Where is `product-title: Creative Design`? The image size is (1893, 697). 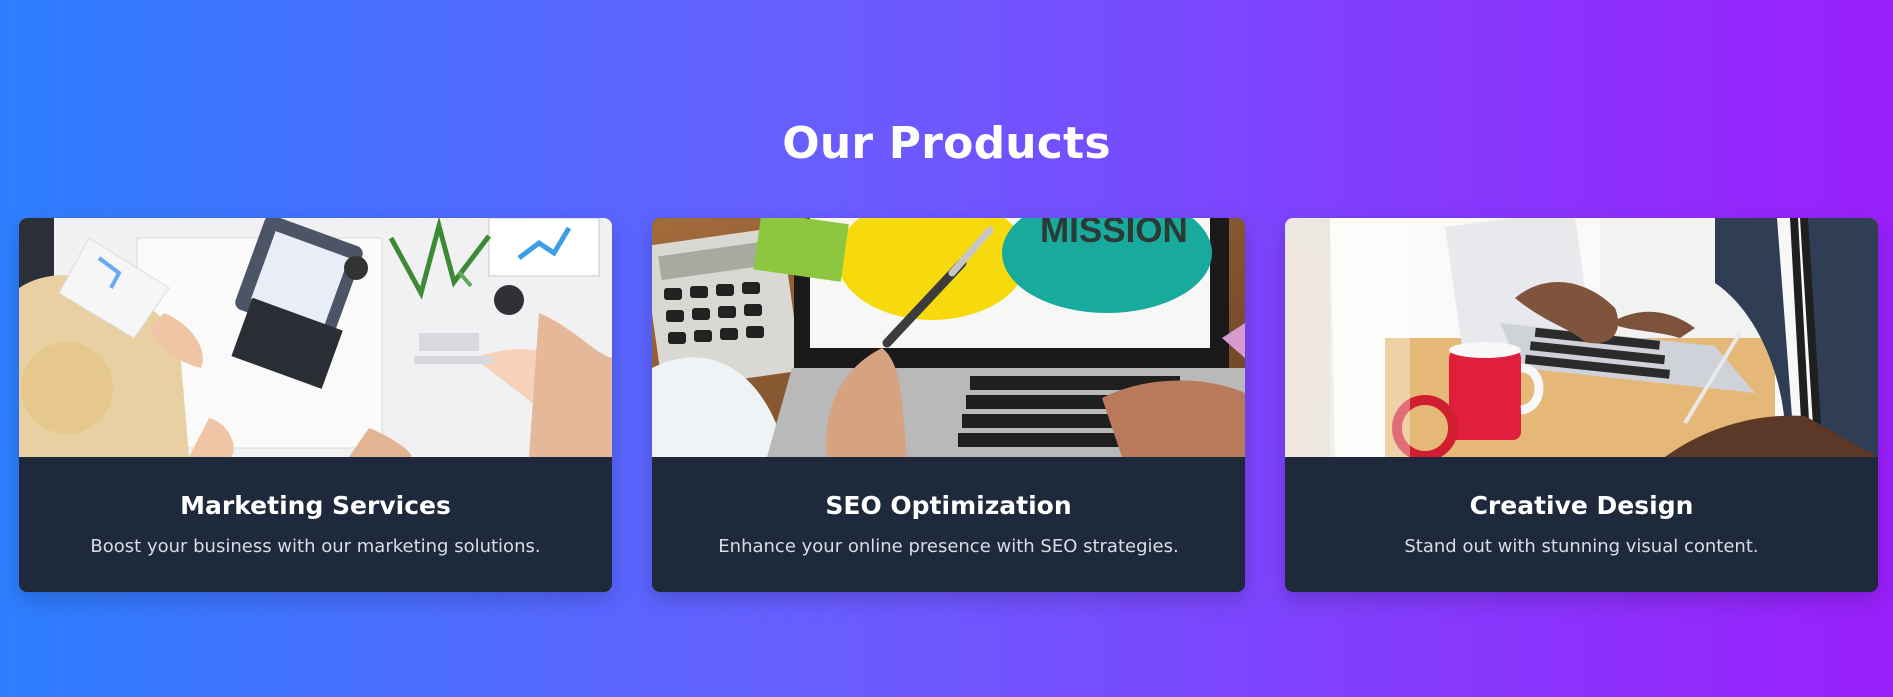 product-title: Creative Design is located at coordinates (1581, 505).